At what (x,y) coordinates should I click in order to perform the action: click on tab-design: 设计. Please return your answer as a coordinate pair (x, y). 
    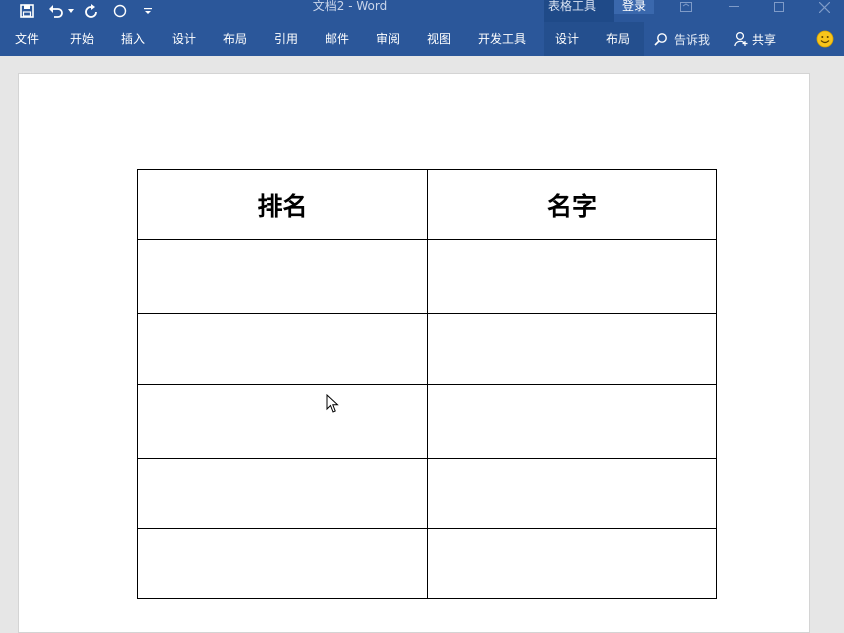
    Looking at the image, I should click on (184, 39).